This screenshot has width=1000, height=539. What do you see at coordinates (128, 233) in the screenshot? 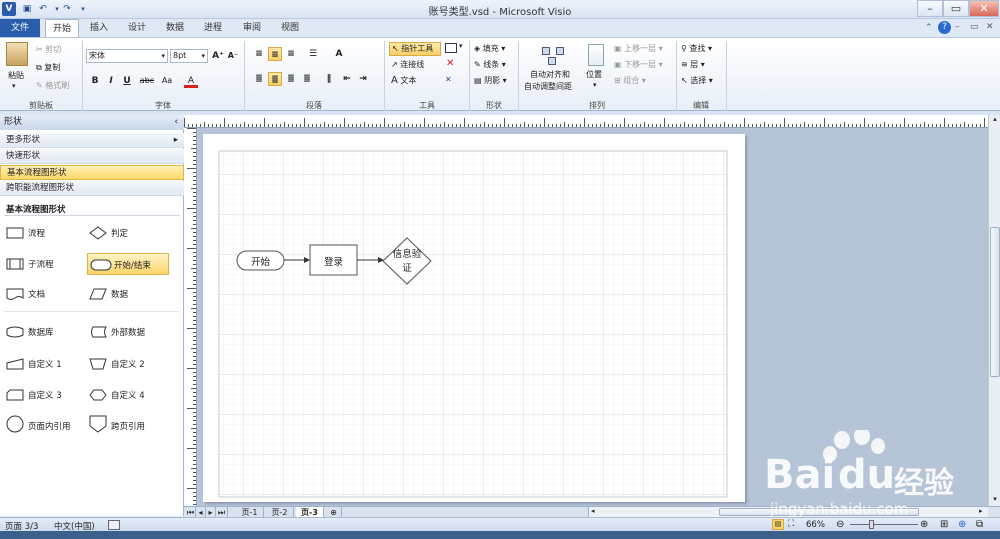
I see `master-shape-item: 判定` at bounding box center [128, 233].